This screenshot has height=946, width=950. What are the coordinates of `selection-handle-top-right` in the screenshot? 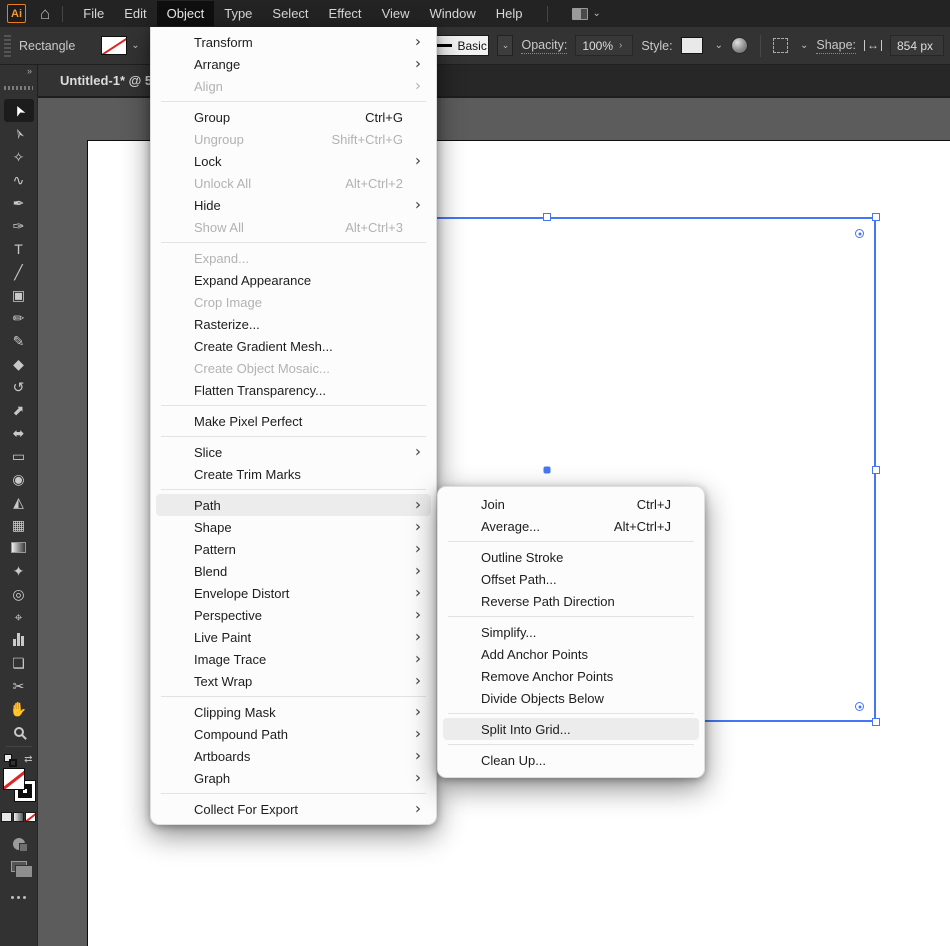 It's located at (876, 217).